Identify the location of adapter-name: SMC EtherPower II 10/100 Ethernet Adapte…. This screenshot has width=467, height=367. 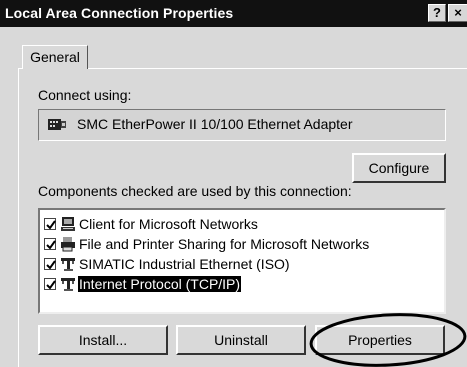
(215, 124).